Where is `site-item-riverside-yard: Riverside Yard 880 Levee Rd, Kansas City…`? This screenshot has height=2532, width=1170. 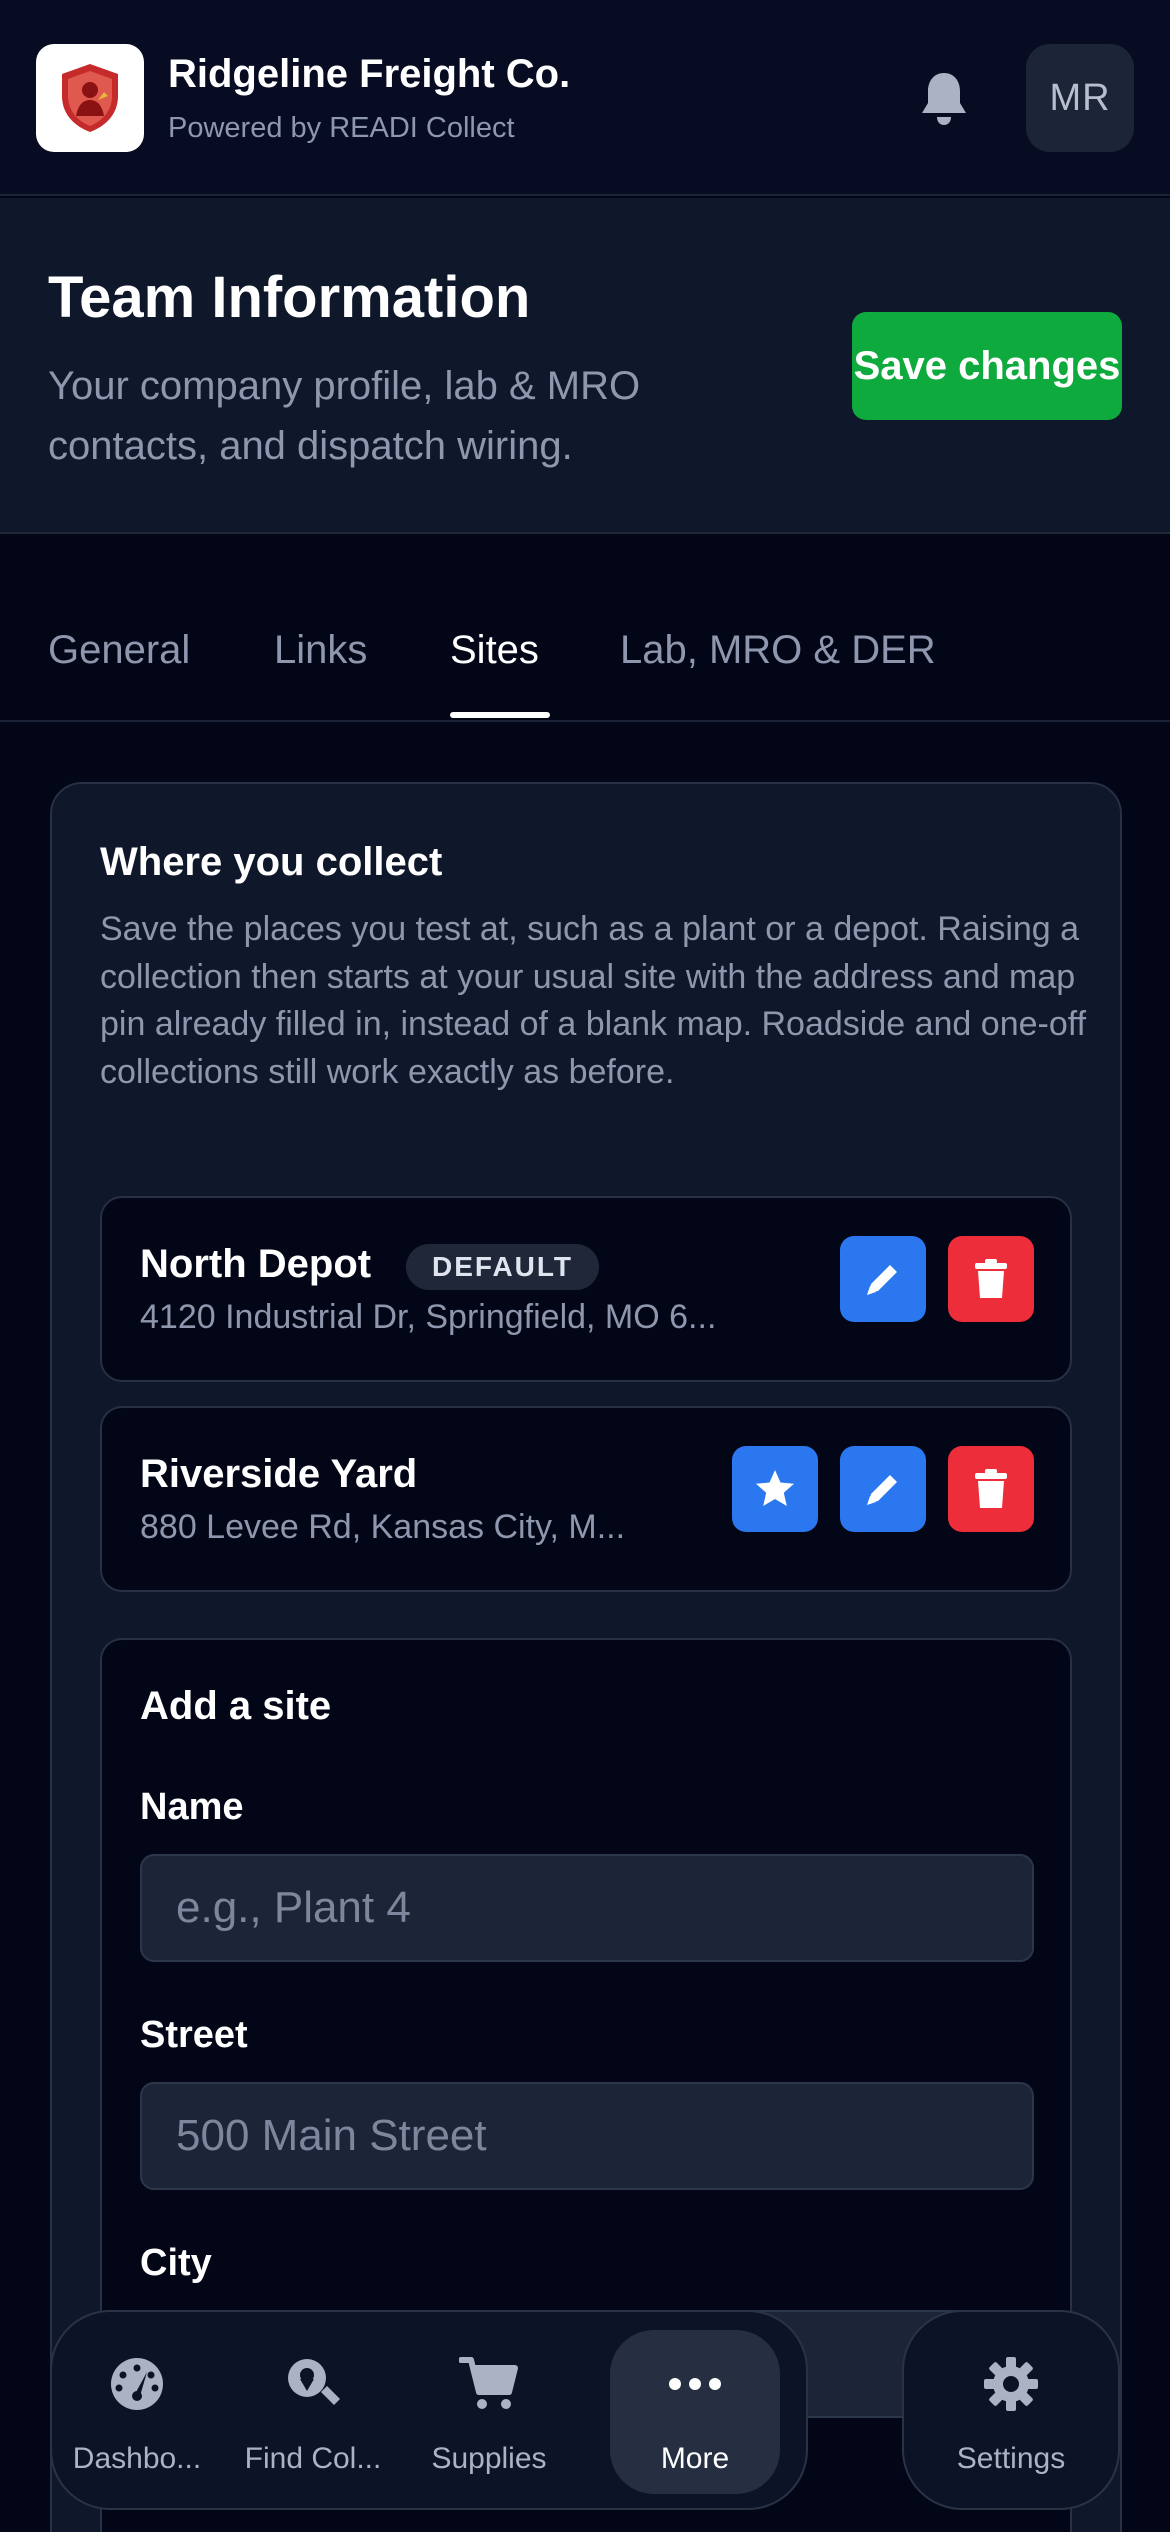
site-item-riverside-yard: Riverside Yard 880 Levee Rd, Kansas City… is located at coordinates (586, 1499).